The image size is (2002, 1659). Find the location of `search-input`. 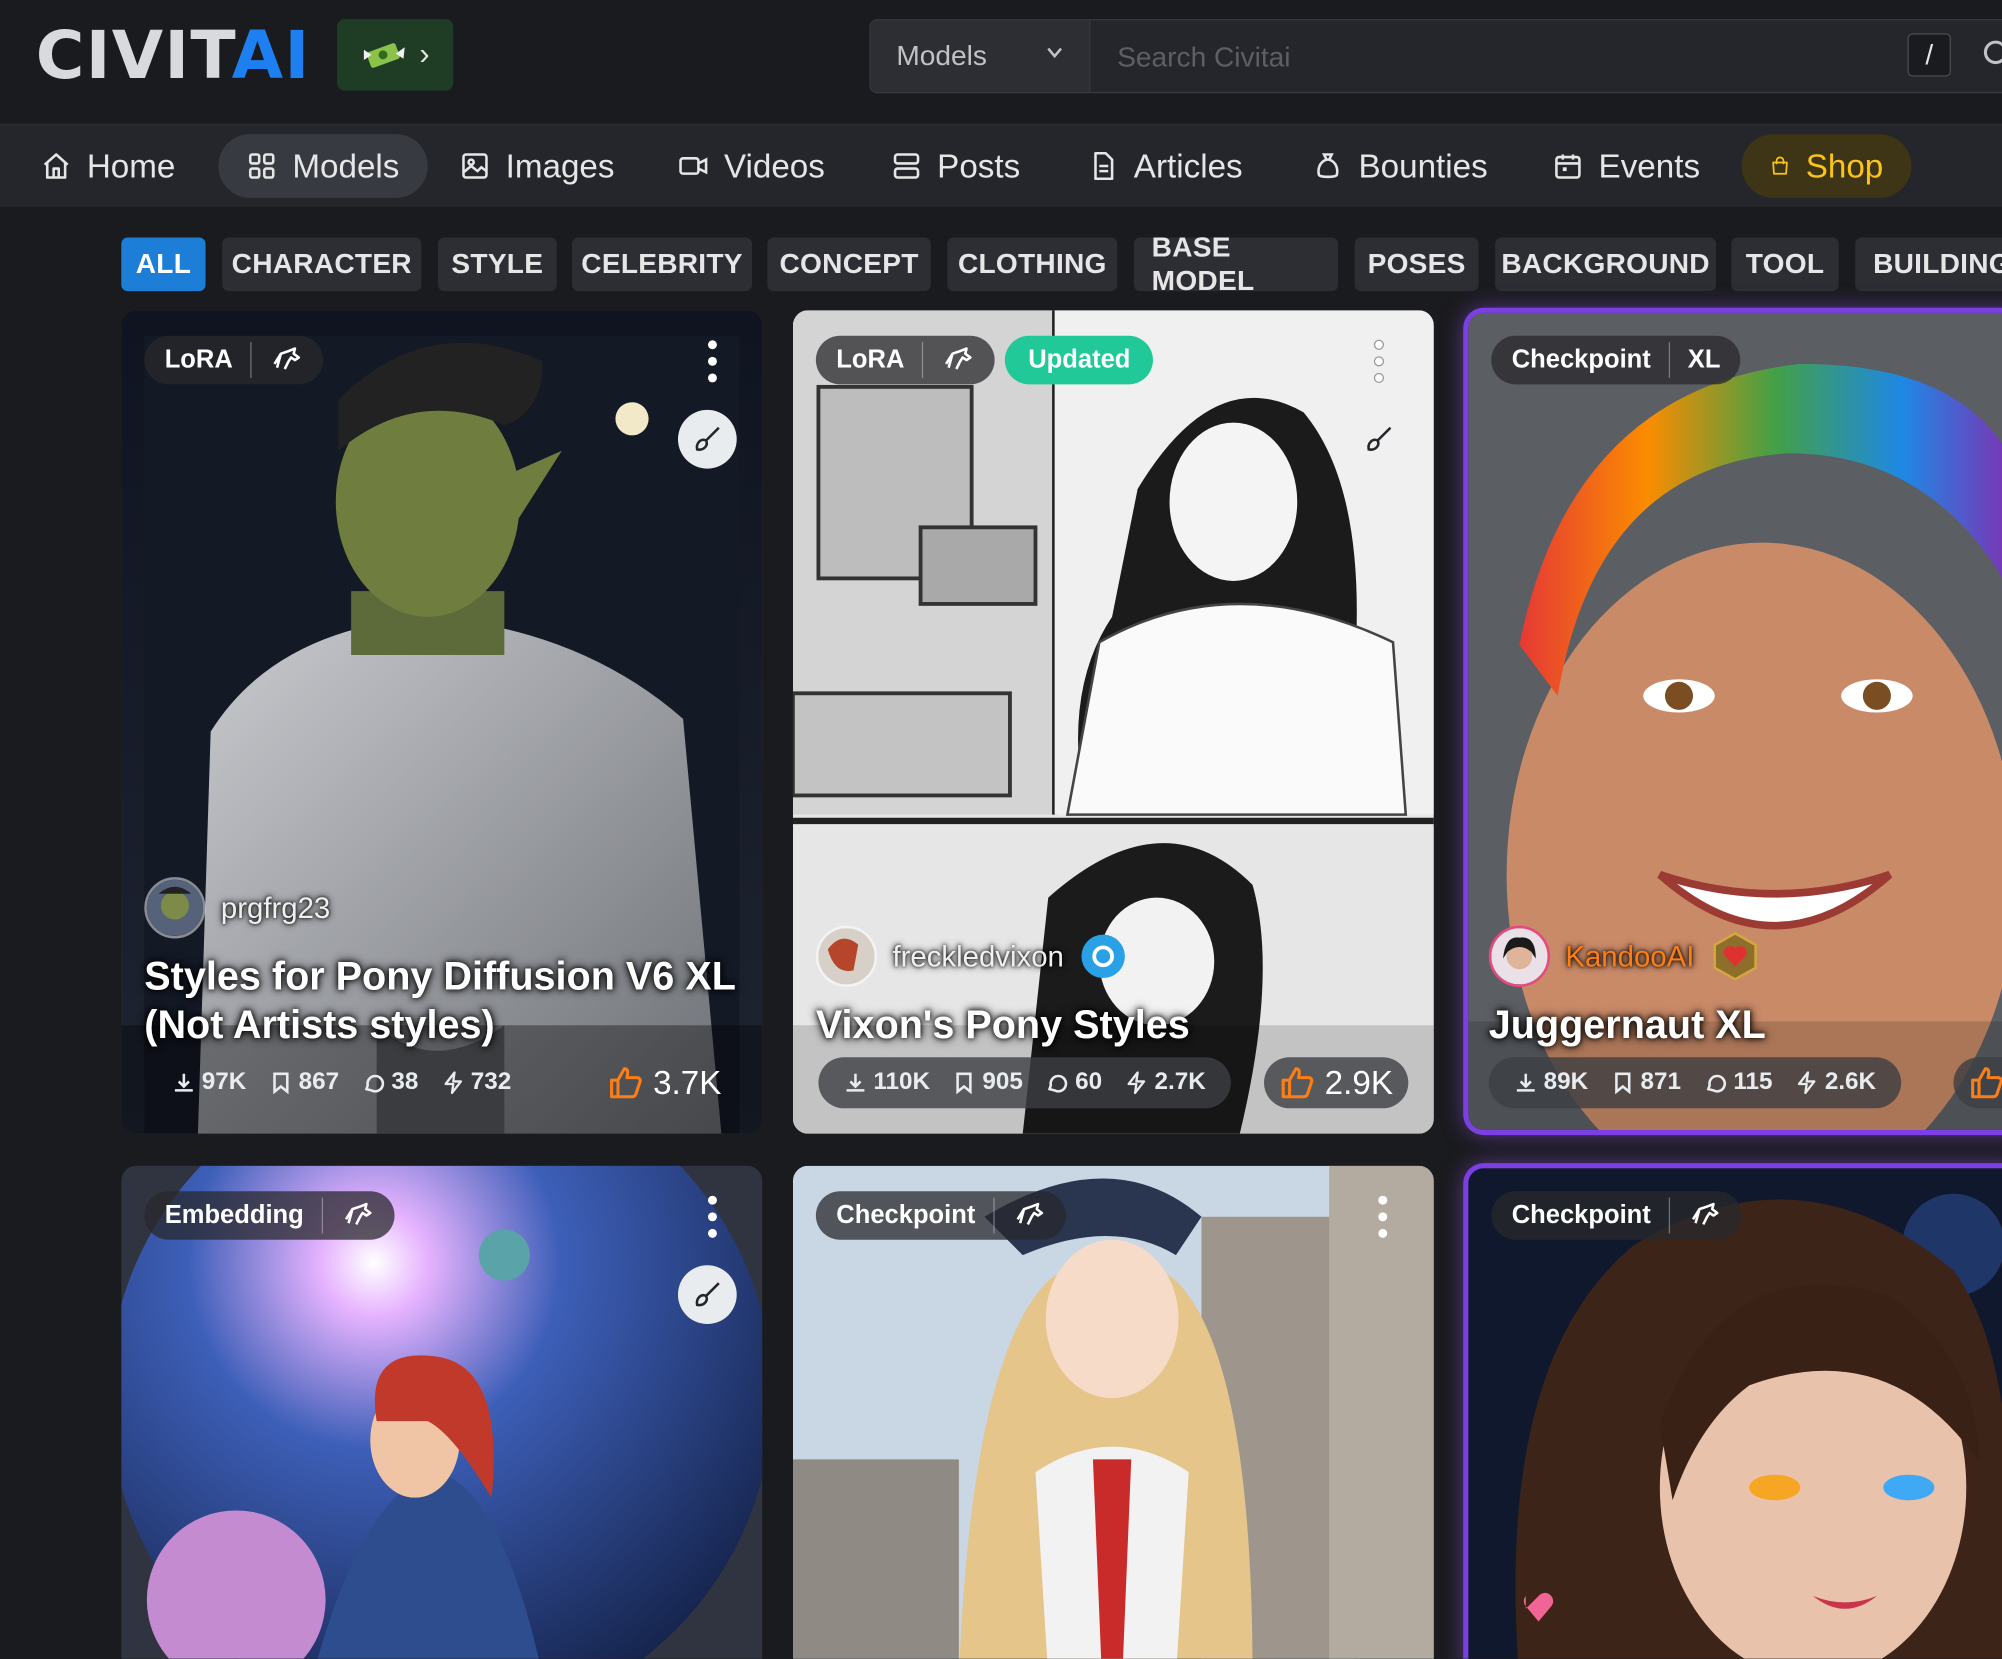

search-input is located at coordinates (1490, 57).